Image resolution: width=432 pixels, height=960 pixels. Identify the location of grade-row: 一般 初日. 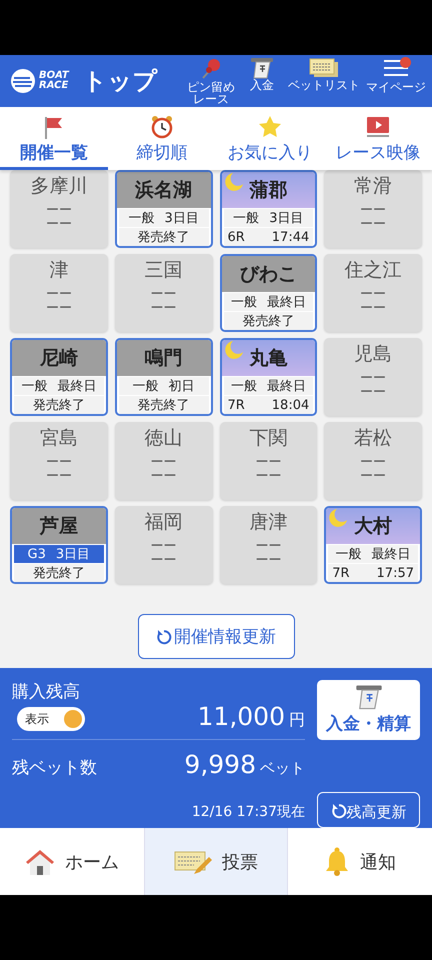
(163, 386).